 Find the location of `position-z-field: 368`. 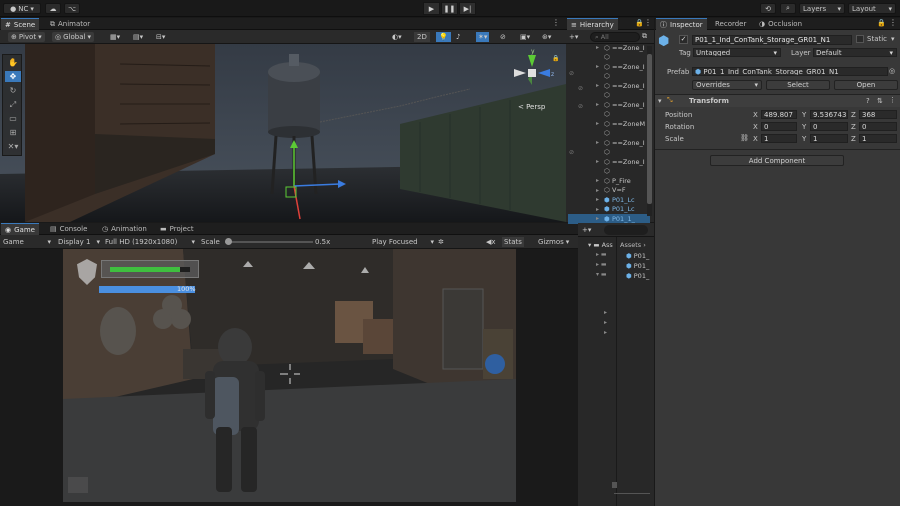

position-z-field: 368 is located at coordinates (878, 114).